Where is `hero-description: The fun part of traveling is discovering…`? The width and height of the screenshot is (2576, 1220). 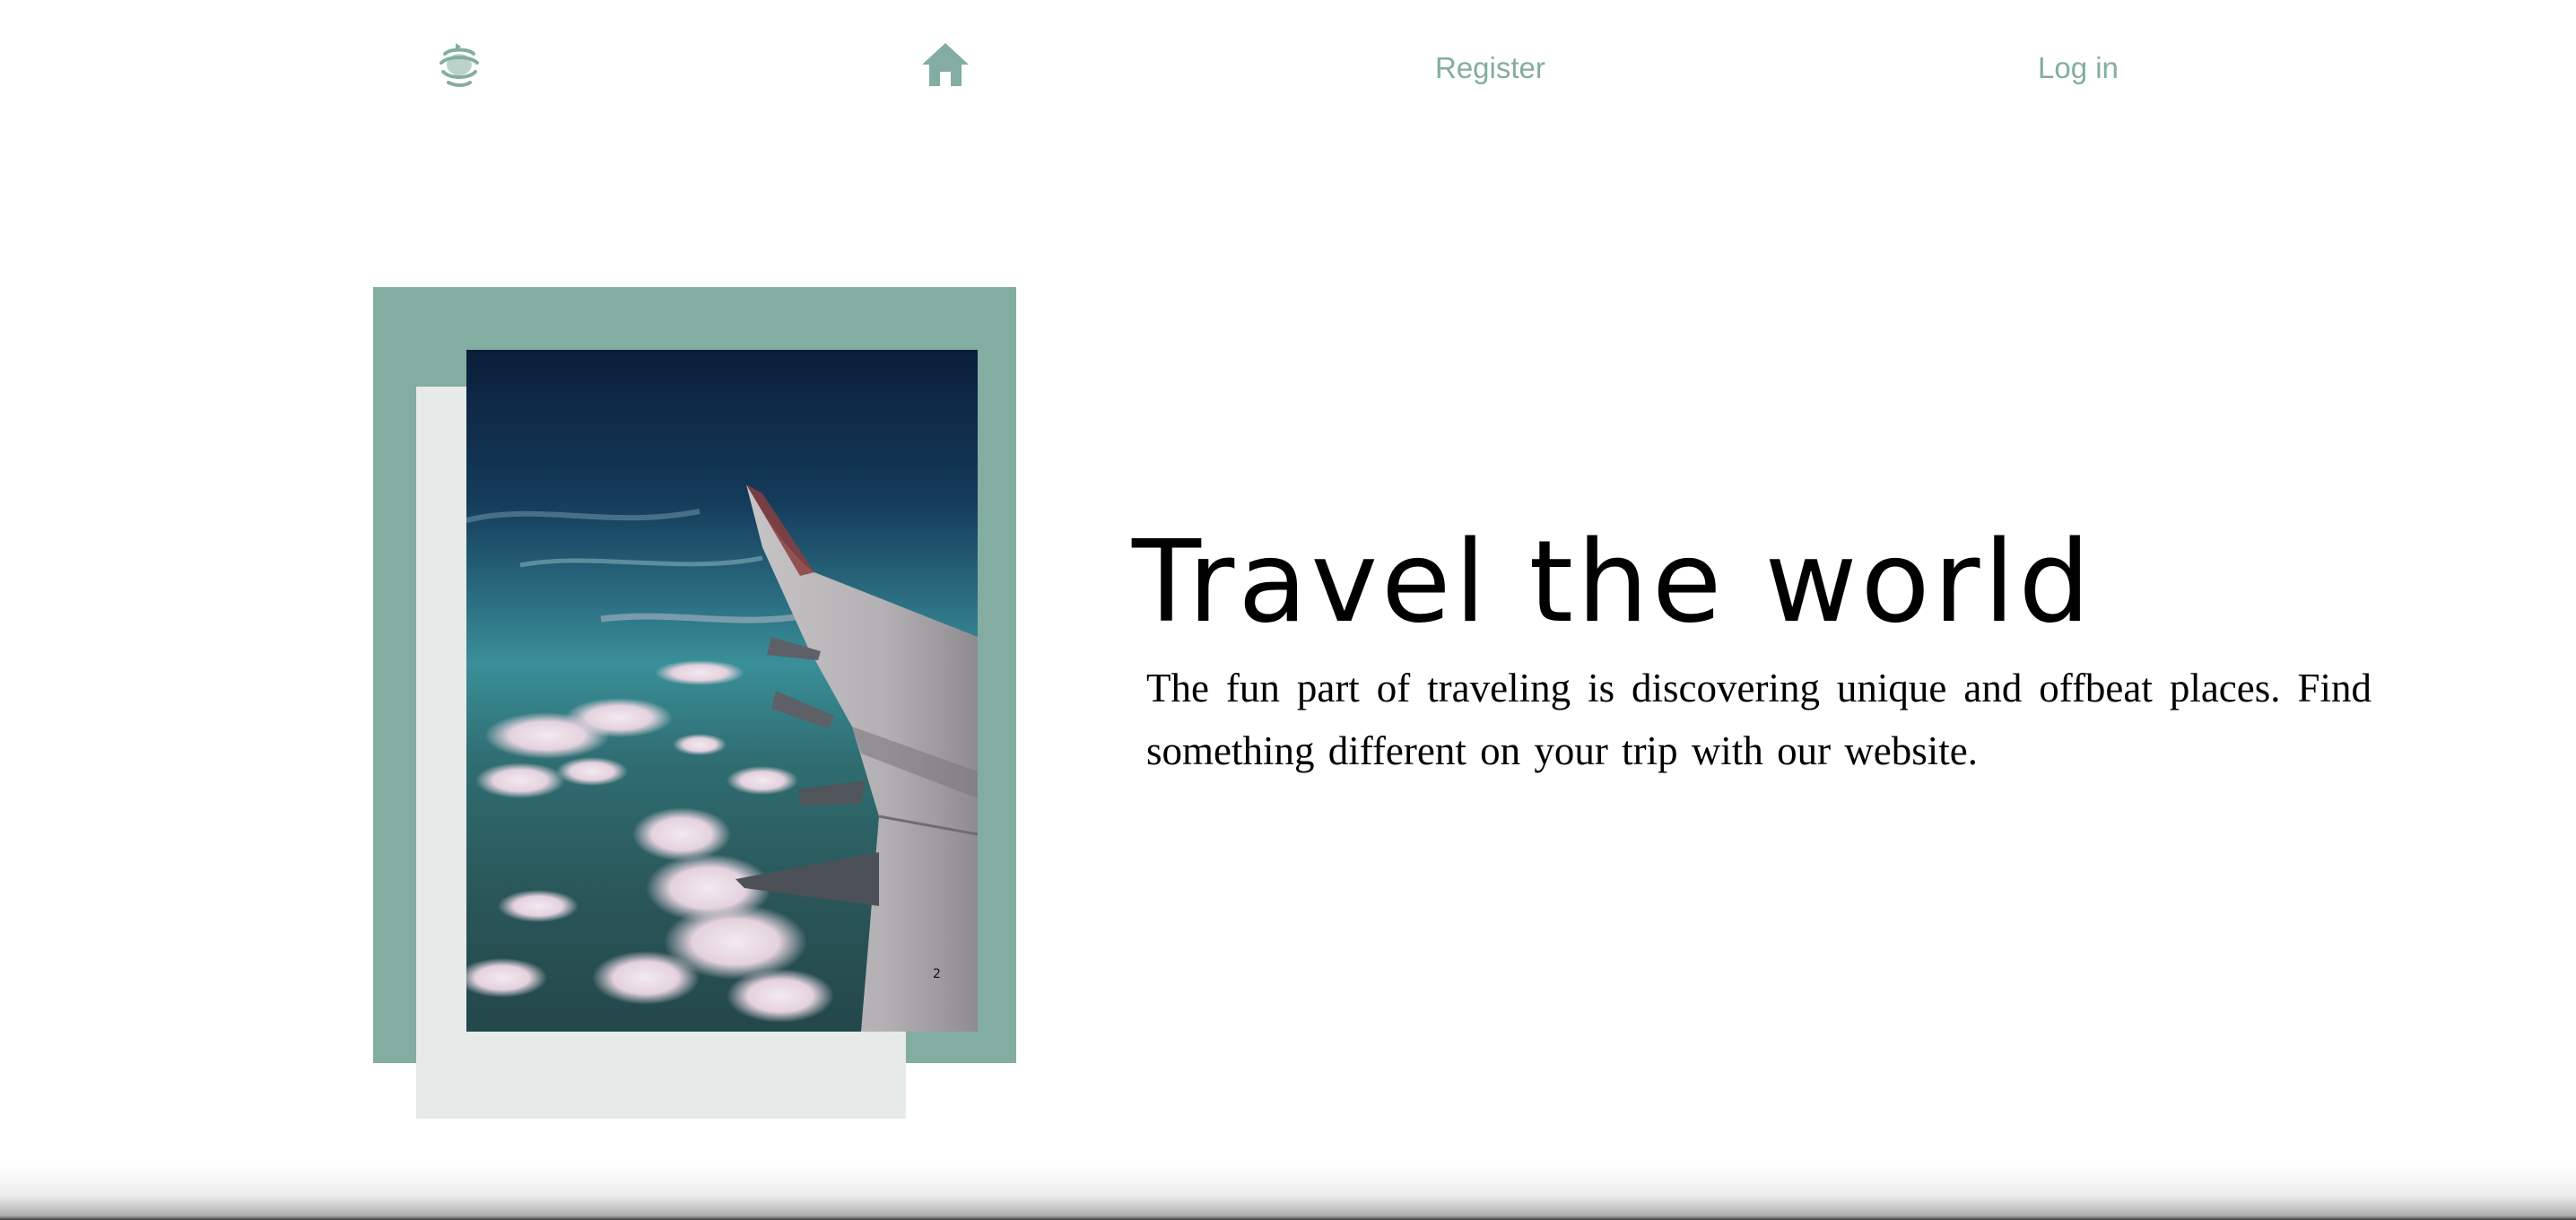
hero-description: The fun part of traveling is discovering… is located at coordinates (1758, 719).